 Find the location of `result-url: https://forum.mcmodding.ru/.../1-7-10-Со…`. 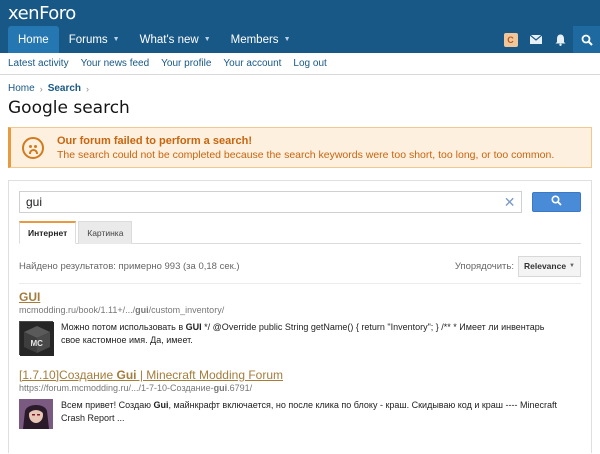

result-url: https://forum.mcmodding.ru/.../1-7-10-Со… is located at coordinates (300, 388).